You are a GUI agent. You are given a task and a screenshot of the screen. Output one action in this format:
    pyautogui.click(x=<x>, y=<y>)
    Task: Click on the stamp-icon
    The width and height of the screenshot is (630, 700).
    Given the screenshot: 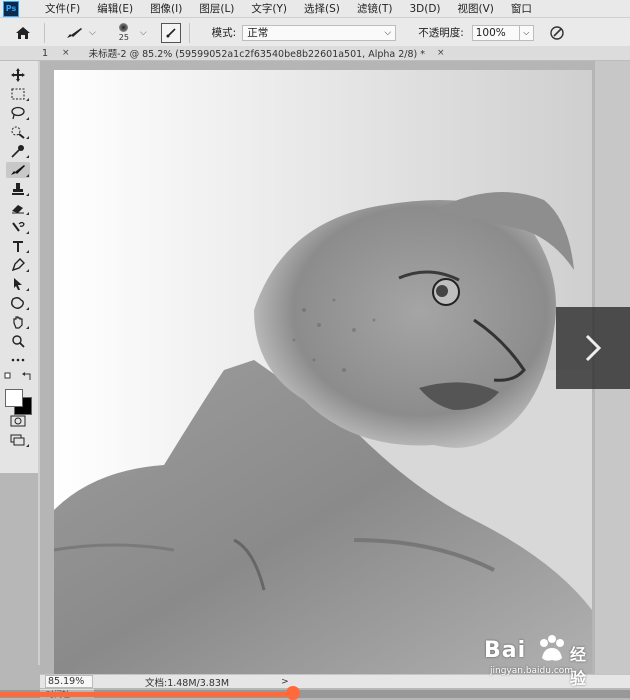 What is the action you would take?
    pyautogui.click(x=18, y=189)
    